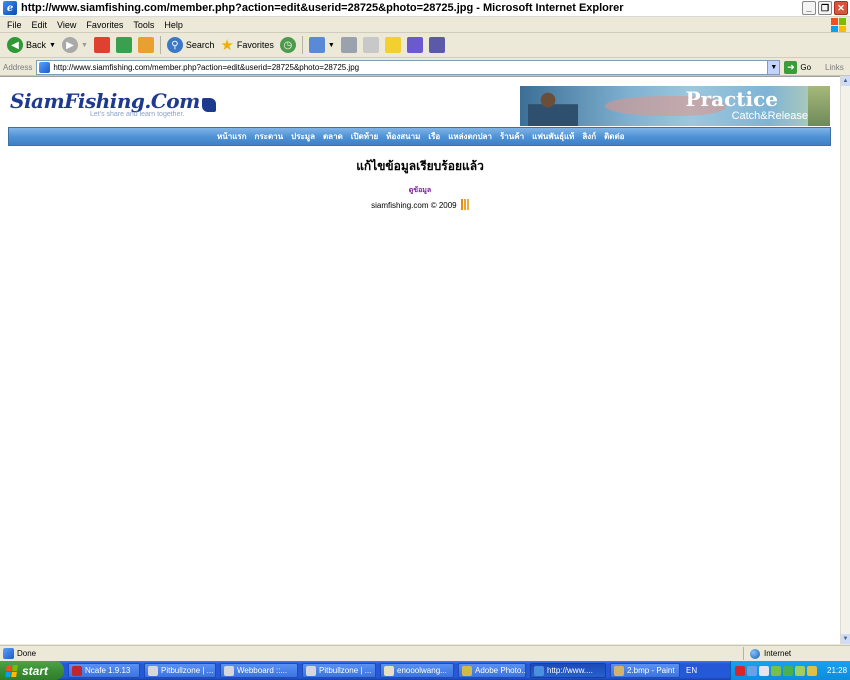  Describe the element at coordinates (752, 670) in the screenshot. I see `network-icon` at that location.